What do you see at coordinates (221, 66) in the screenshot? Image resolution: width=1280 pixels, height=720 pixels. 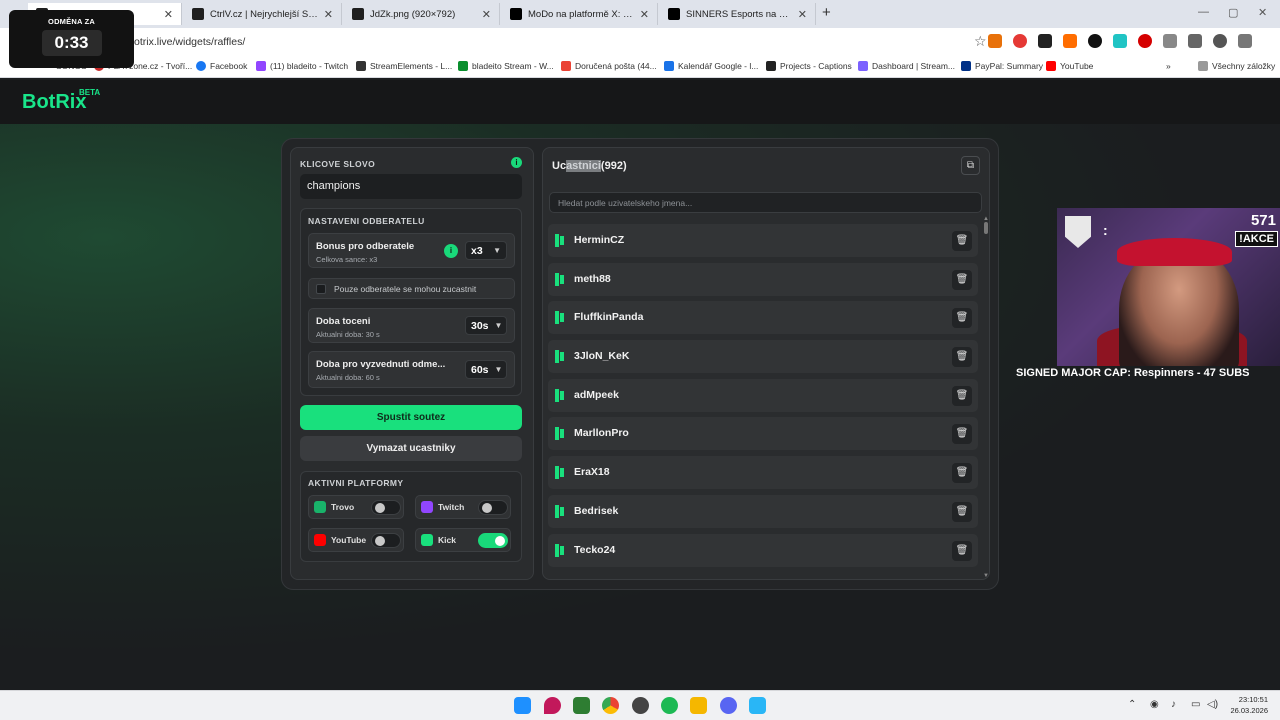 I see `bookmark-item: Facebook` at bounding box center [221, 66].